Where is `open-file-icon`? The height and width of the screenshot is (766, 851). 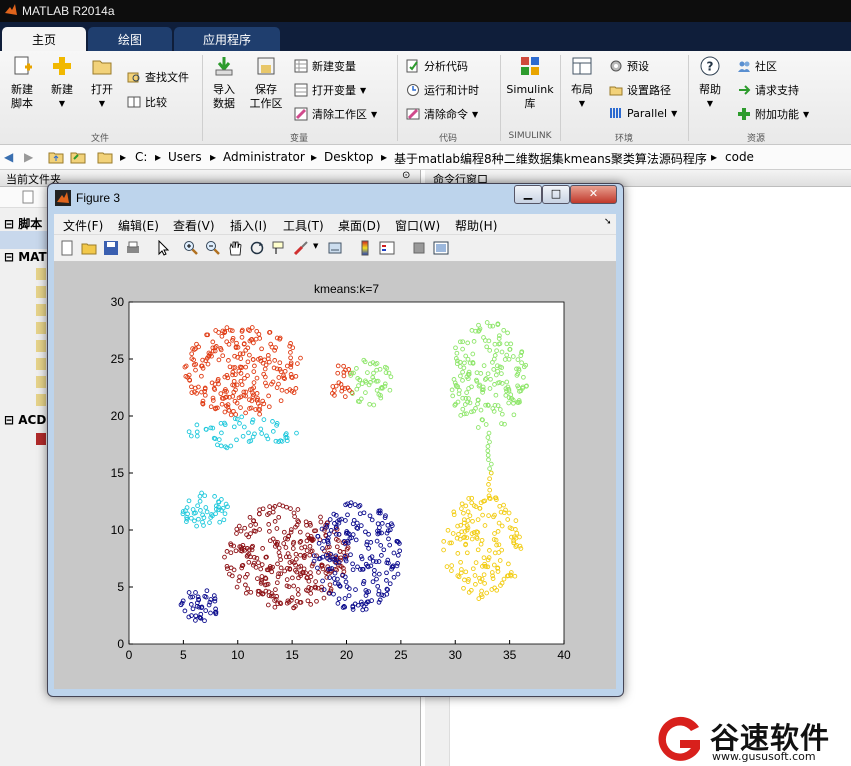
open-file-icon is located at coordinates (89, 248).